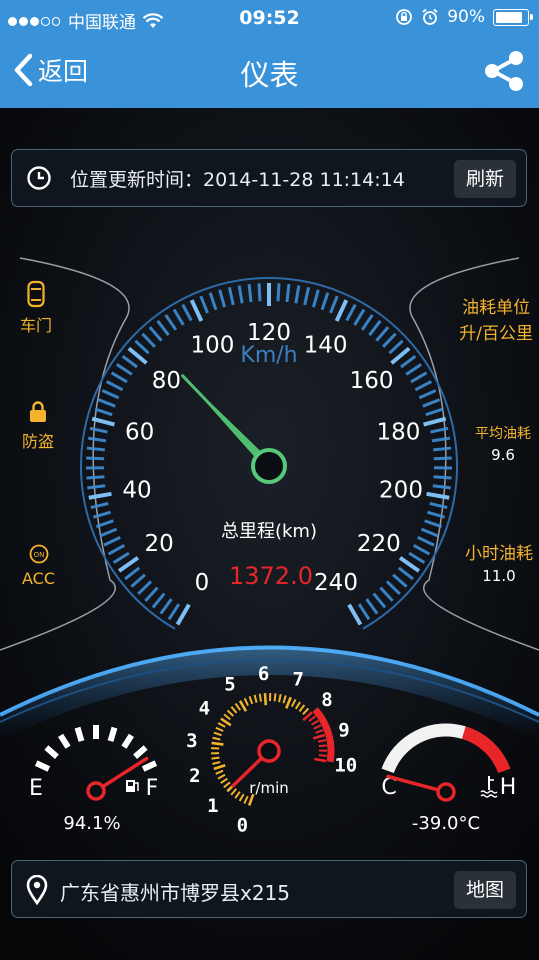 The image size is (539, 960). What do you see at coordinates (175, 893) in the screenshot?
I see `address-text: 广东省惠州市博罗县x215` at bounding box center [175, 893].